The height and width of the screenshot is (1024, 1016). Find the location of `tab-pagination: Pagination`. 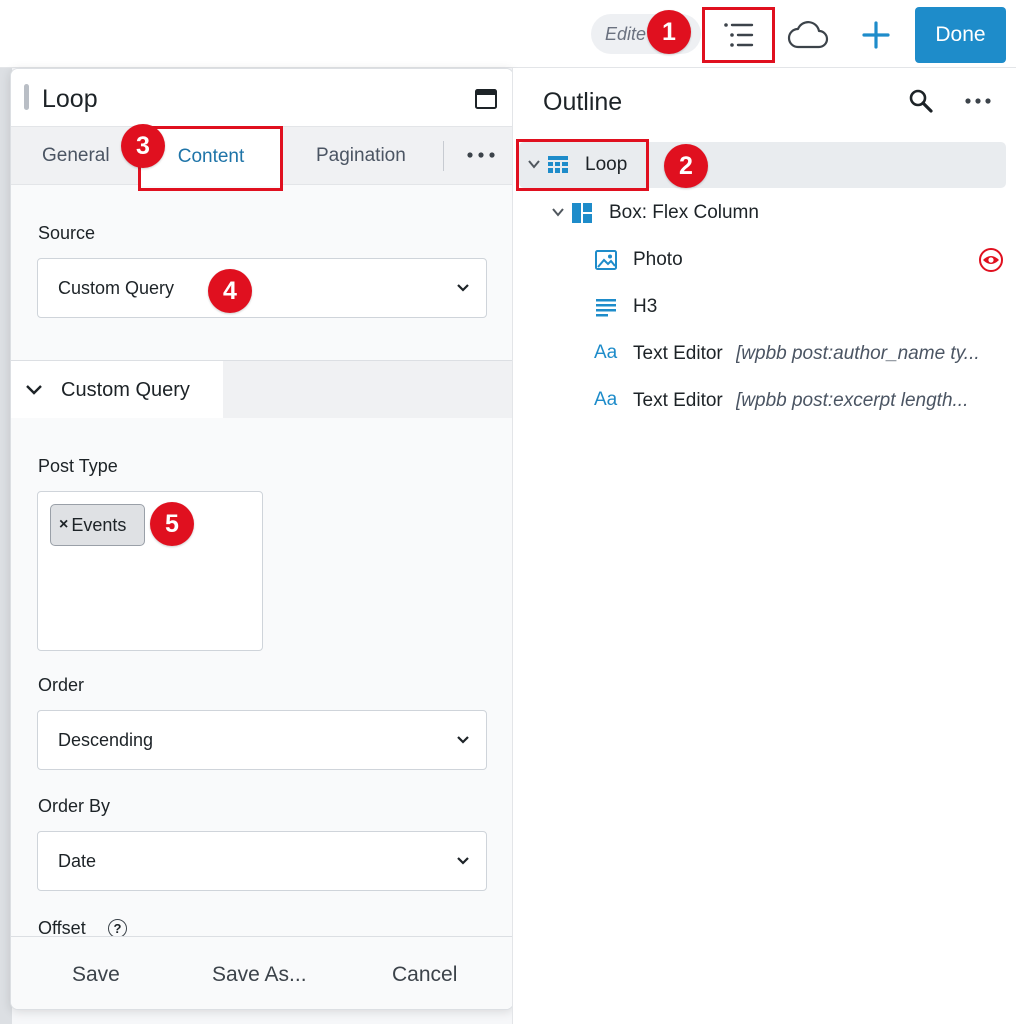

tab-pagination: Pagination is located at coordinates (361, 156).